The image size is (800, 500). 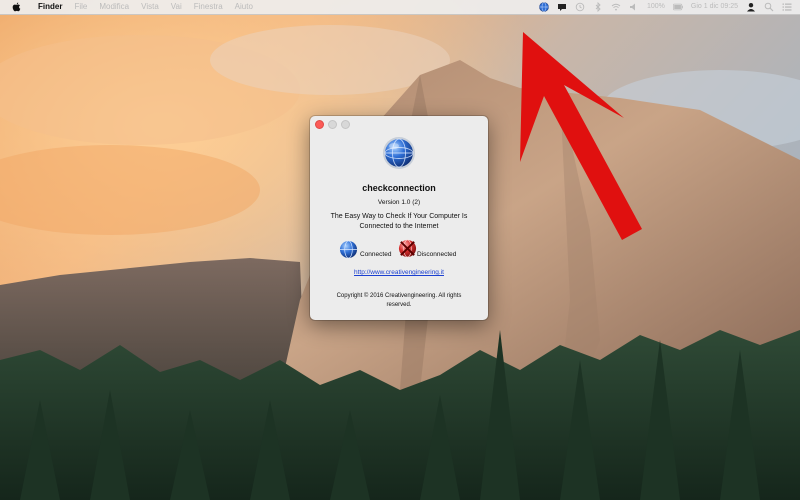 What do you see at coordinates (319, 124) in the screenshot?
I see `close-button` at bounding box center [319, 124].